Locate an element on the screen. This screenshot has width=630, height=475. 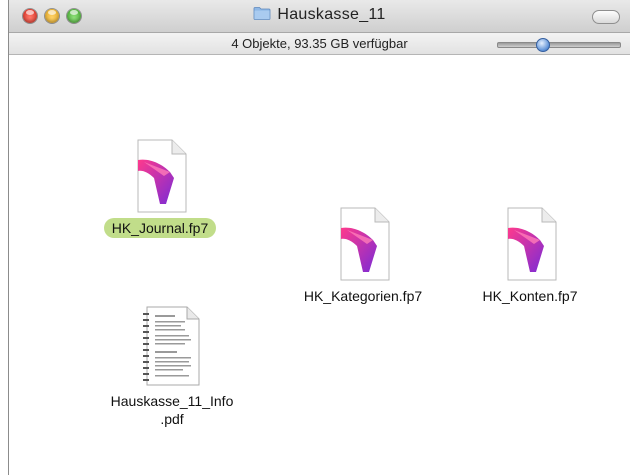
window-title-wrap: Hauskasse_11 is located at coordinates (319, 15).